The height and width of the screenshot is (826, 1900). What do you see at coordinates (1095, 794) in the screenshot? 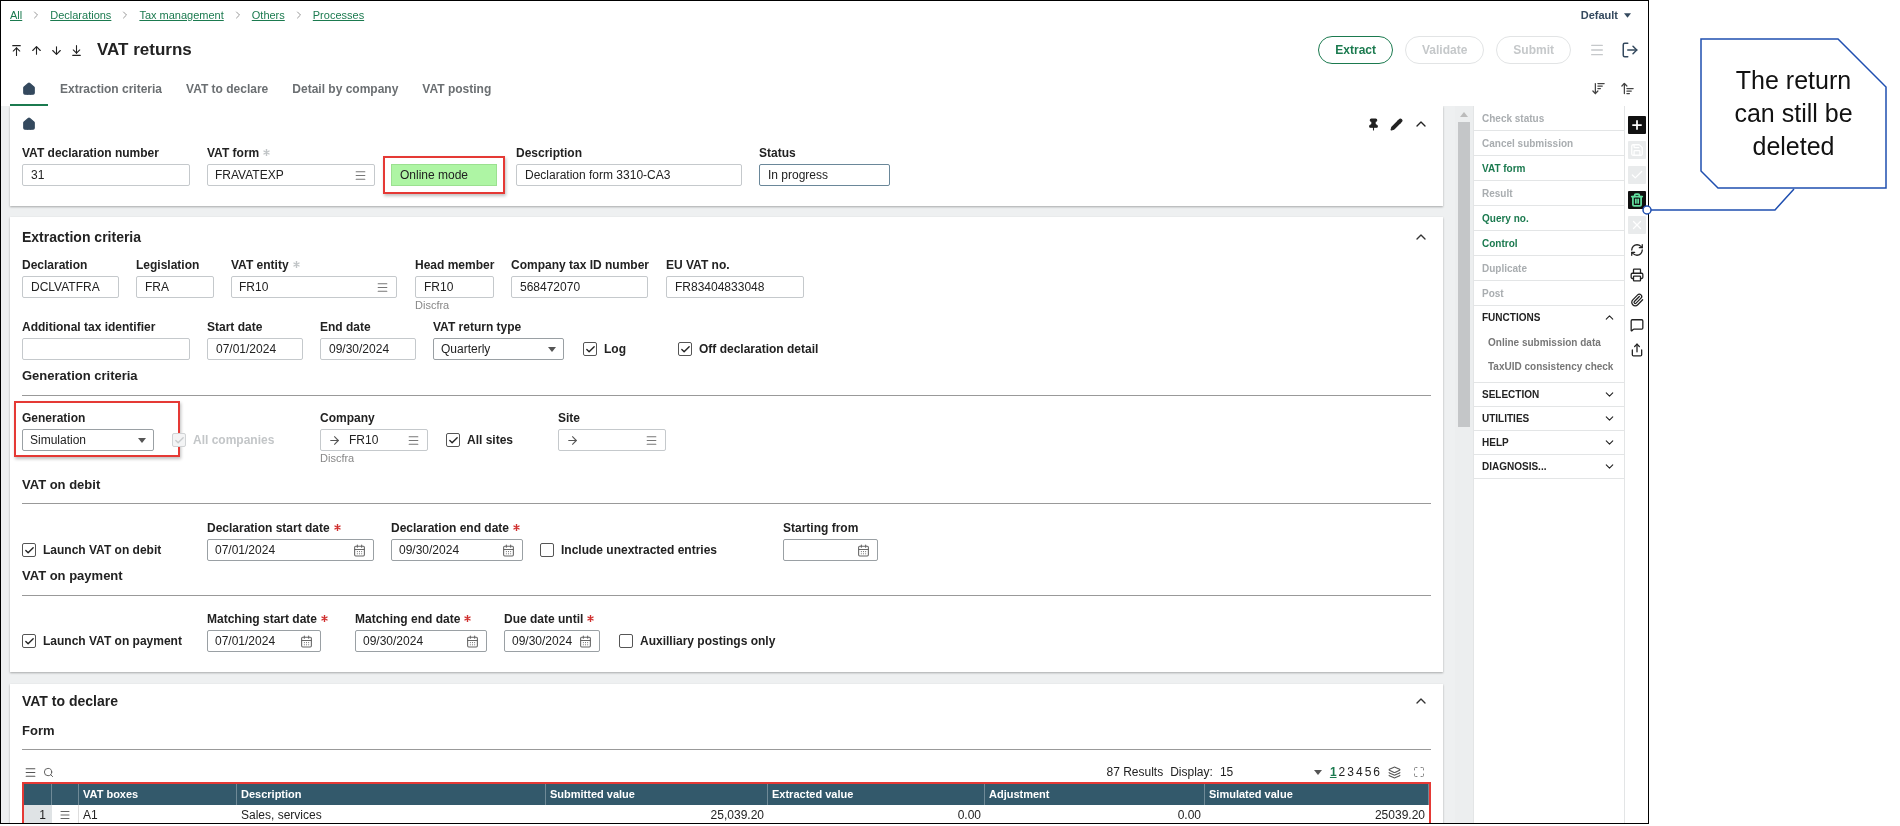
I see `column-header: Adjustment` at bounding box center [1095, 794].